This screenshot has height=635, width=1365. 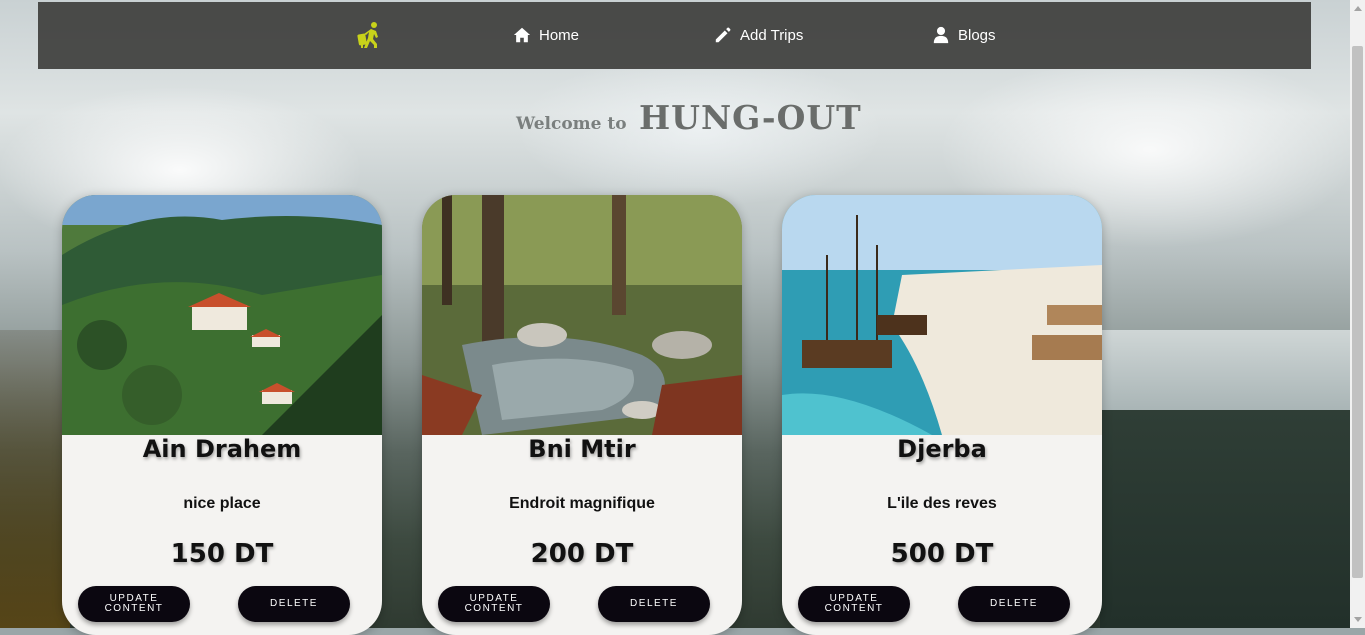 What do you see at coordinates (222, 449) in the screenshot?
I see `trip-title: Ain Drahem` at bounding box center [222, 449].